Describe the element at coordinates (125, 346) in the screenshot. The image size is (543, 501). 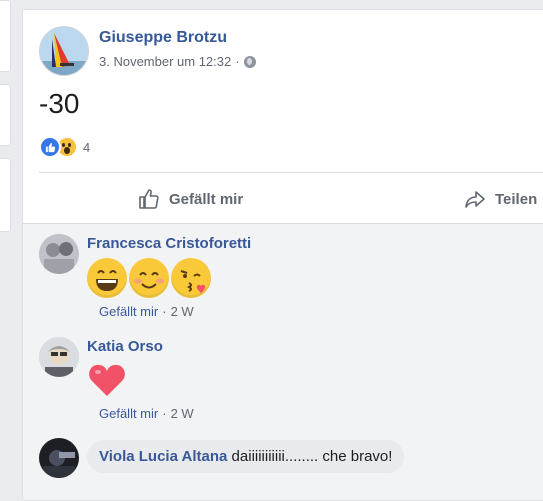
I see `comment-author: Katia Orso` at that location.